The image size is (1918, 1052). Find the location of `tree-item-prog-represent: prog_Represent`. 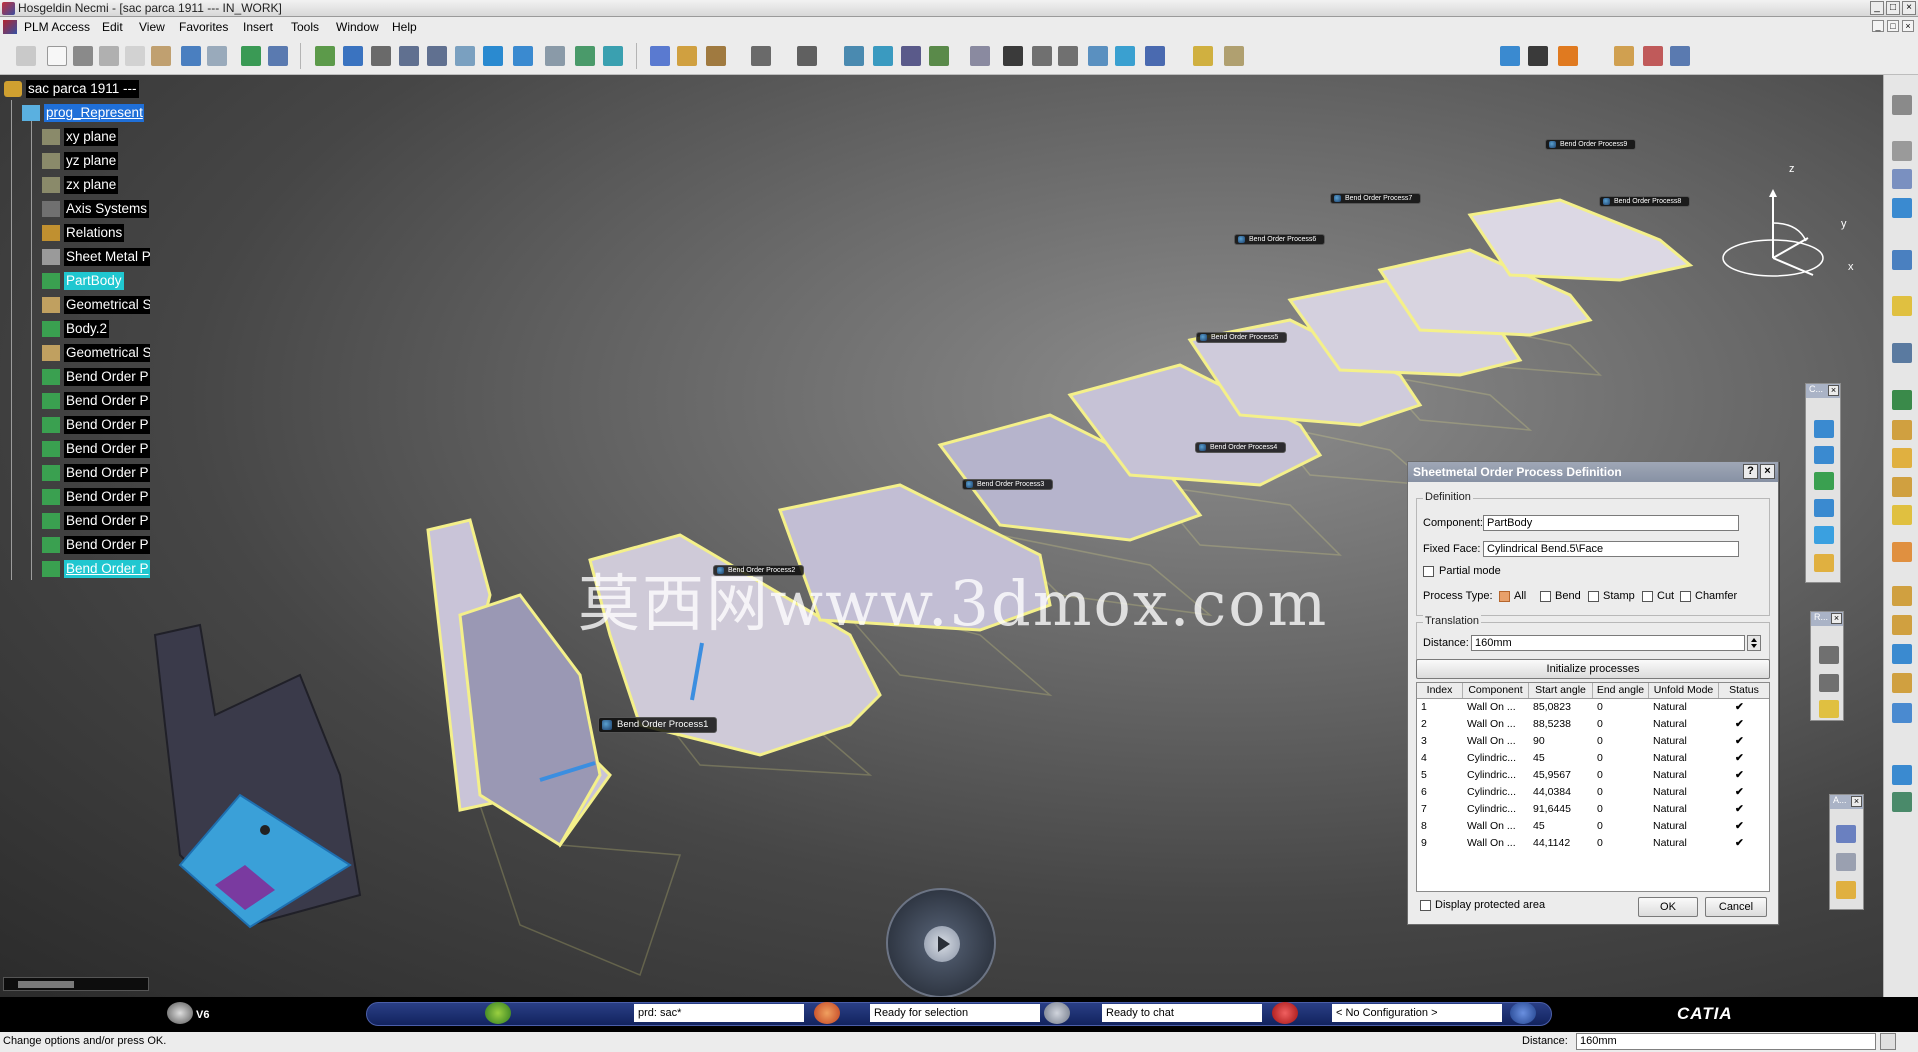

tree-item-prog-represent: prog_Represent is located at coordinates (83, 113).